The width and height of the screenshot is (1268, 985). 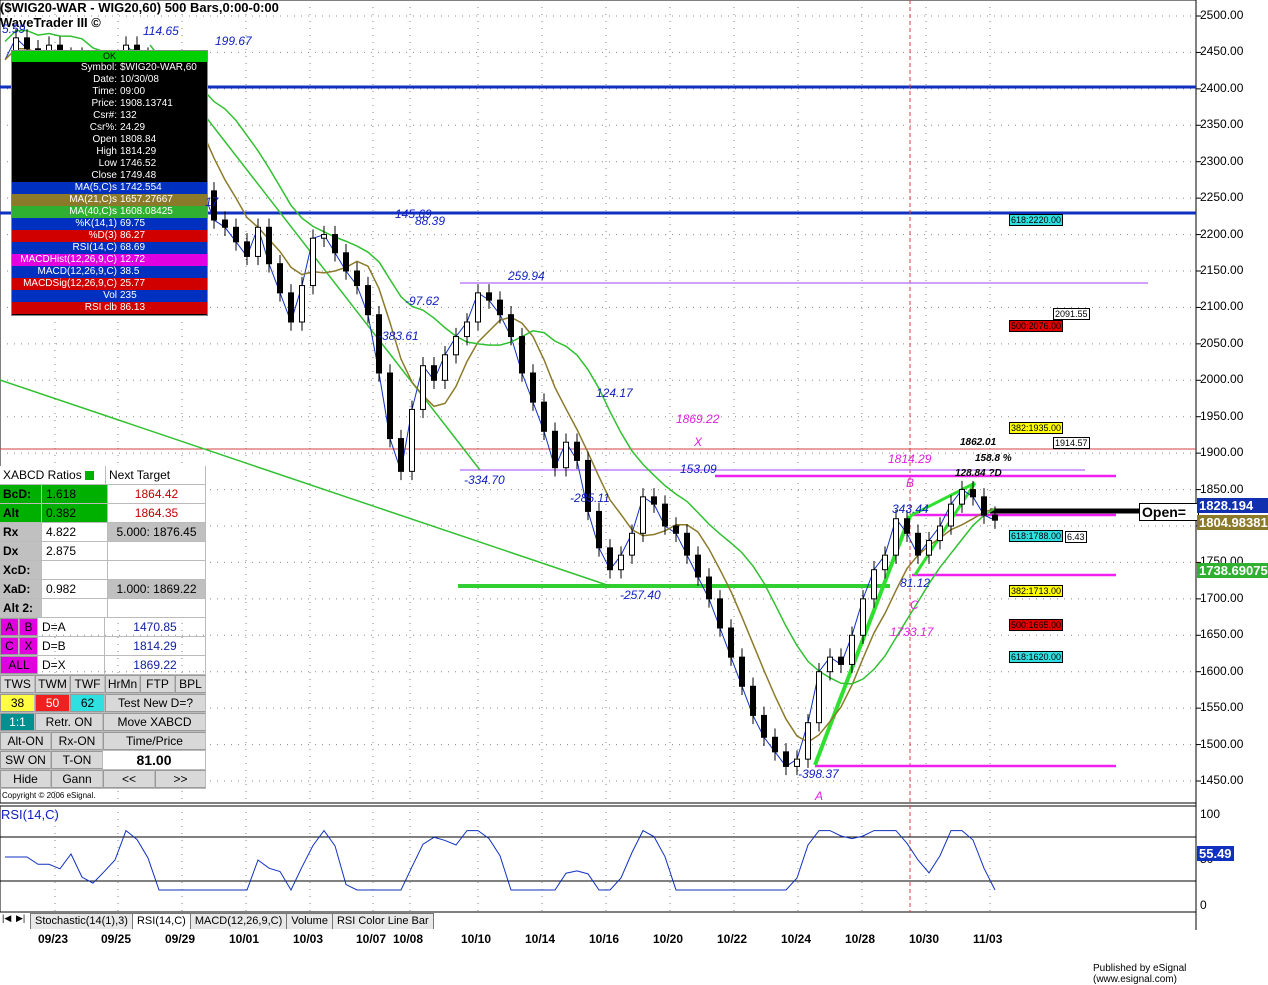 I want to click on y-tick-label: 1950.00, so click(x=1222, y=415).